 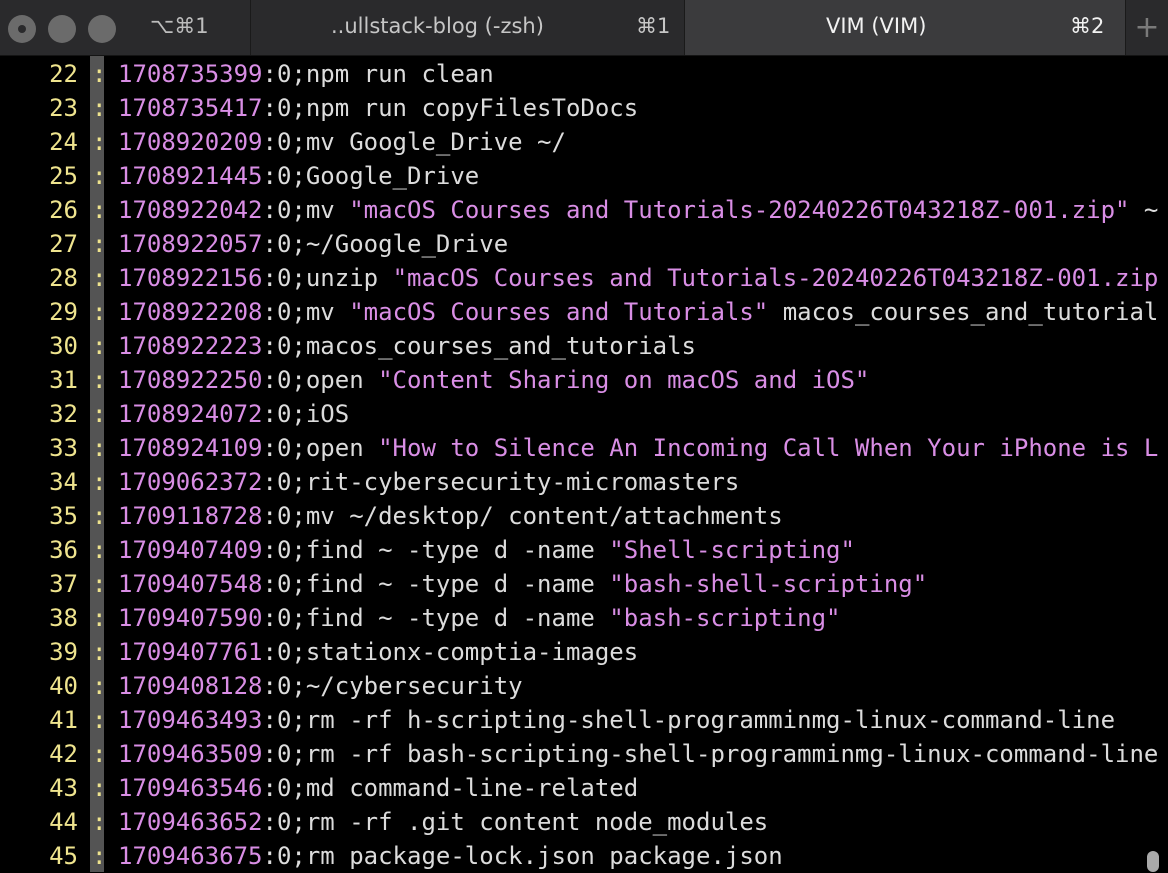 What do you see at coordinates (63, 652) in the screenshot?
I see `line-number: 39` at bounding box center [63, 652].